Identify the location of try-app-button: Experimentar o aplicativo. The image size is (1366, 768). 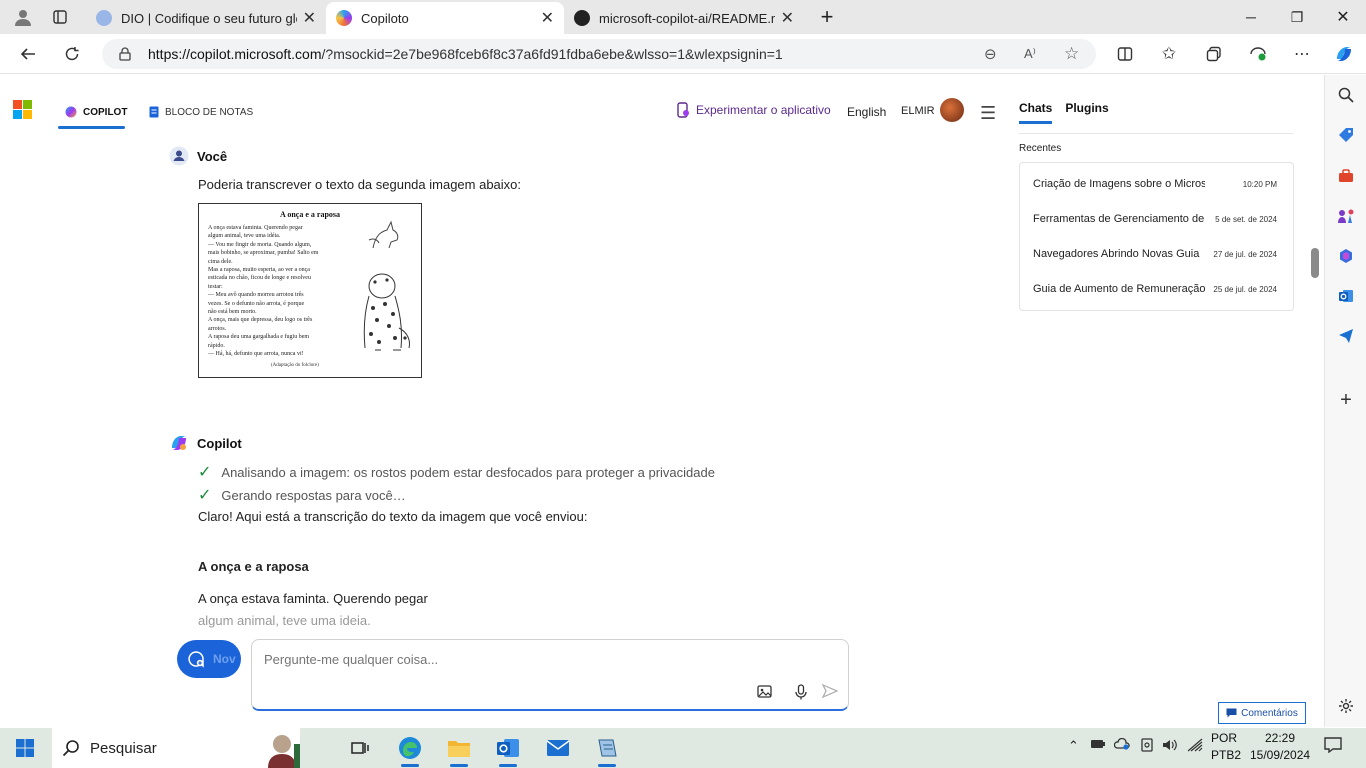
(753, 110).